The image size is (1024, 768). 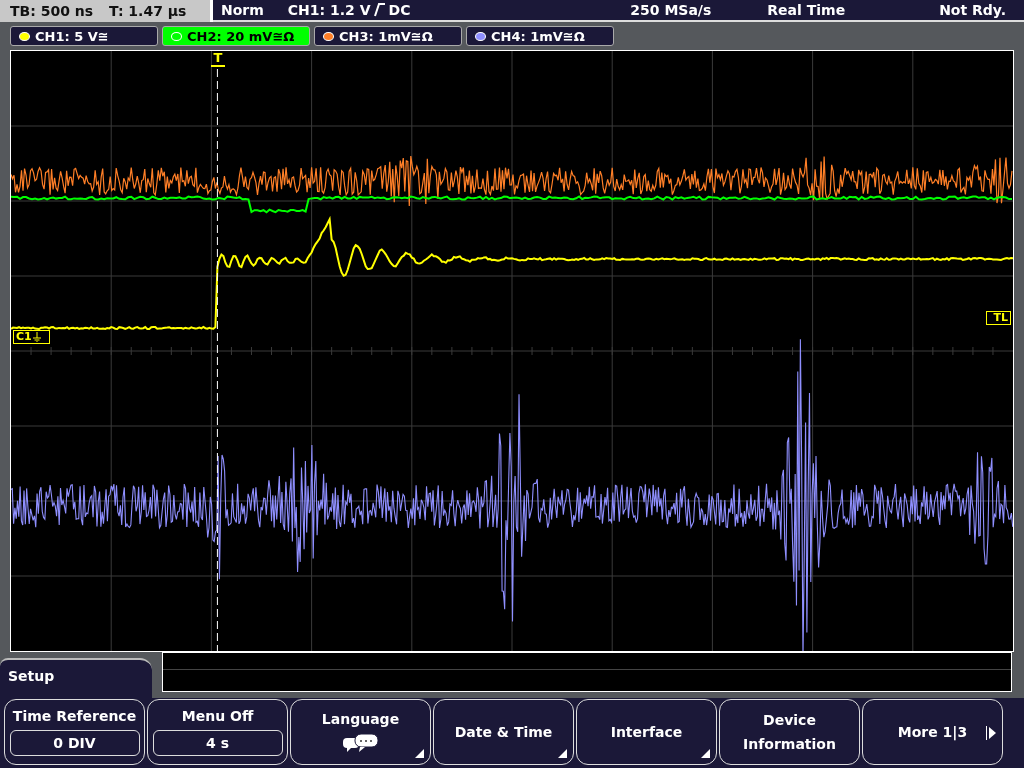 I want to click on timebase-readout: TB: 500 ns, so click(x=52, y=11).